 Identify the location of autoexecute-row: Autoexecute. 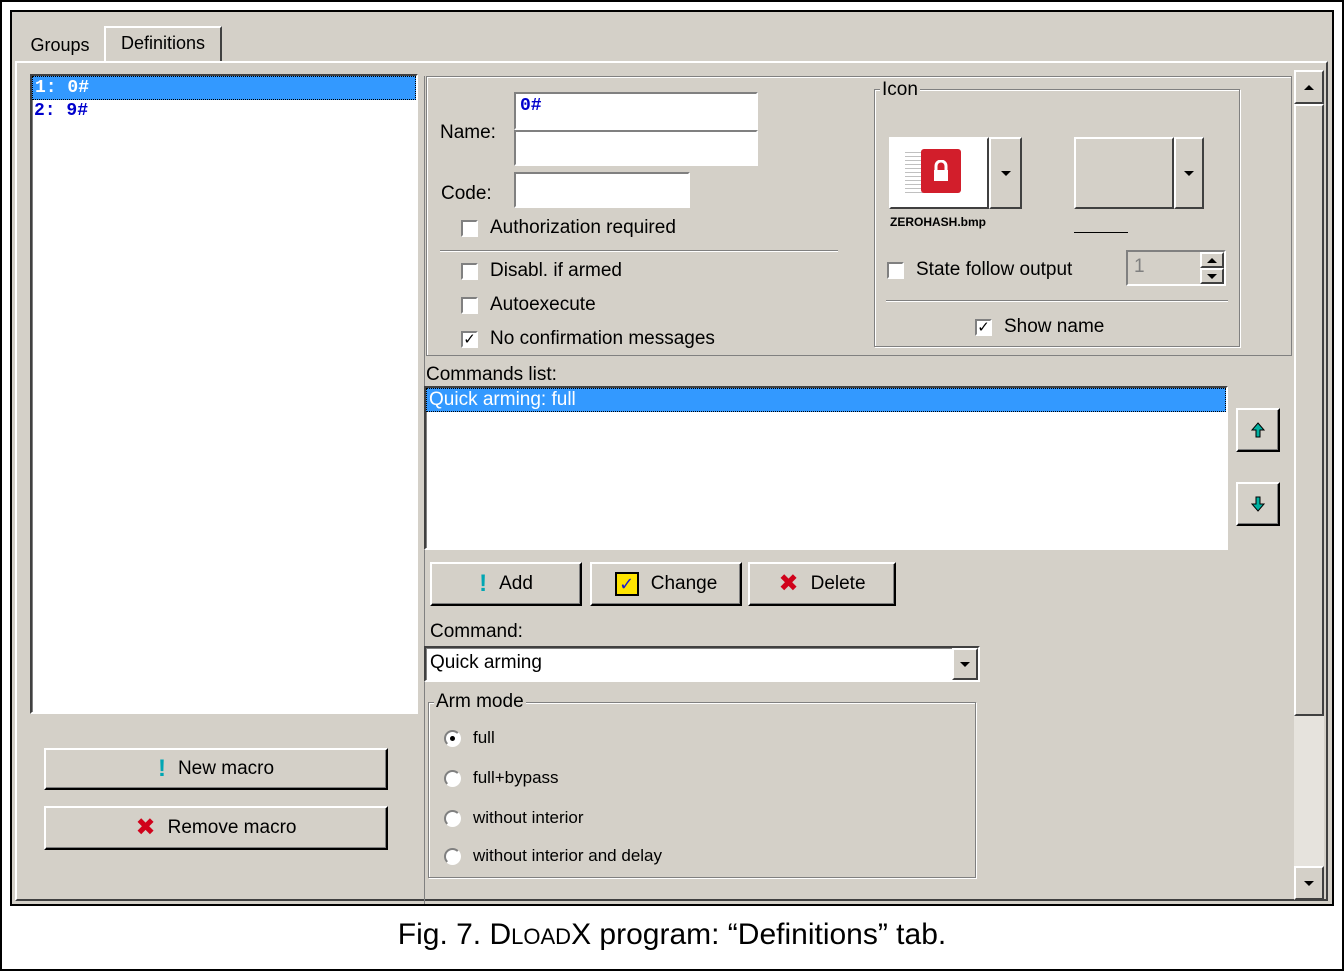
(528, 305).